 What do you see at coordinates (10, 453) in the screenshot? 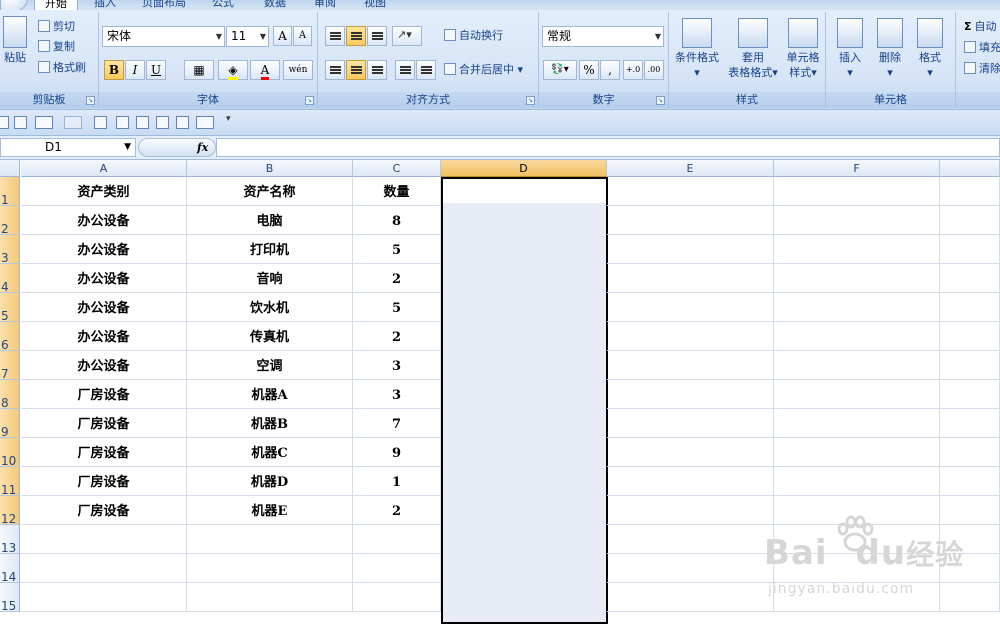
I see `row-header: 10` at bounding box center [10, 453].